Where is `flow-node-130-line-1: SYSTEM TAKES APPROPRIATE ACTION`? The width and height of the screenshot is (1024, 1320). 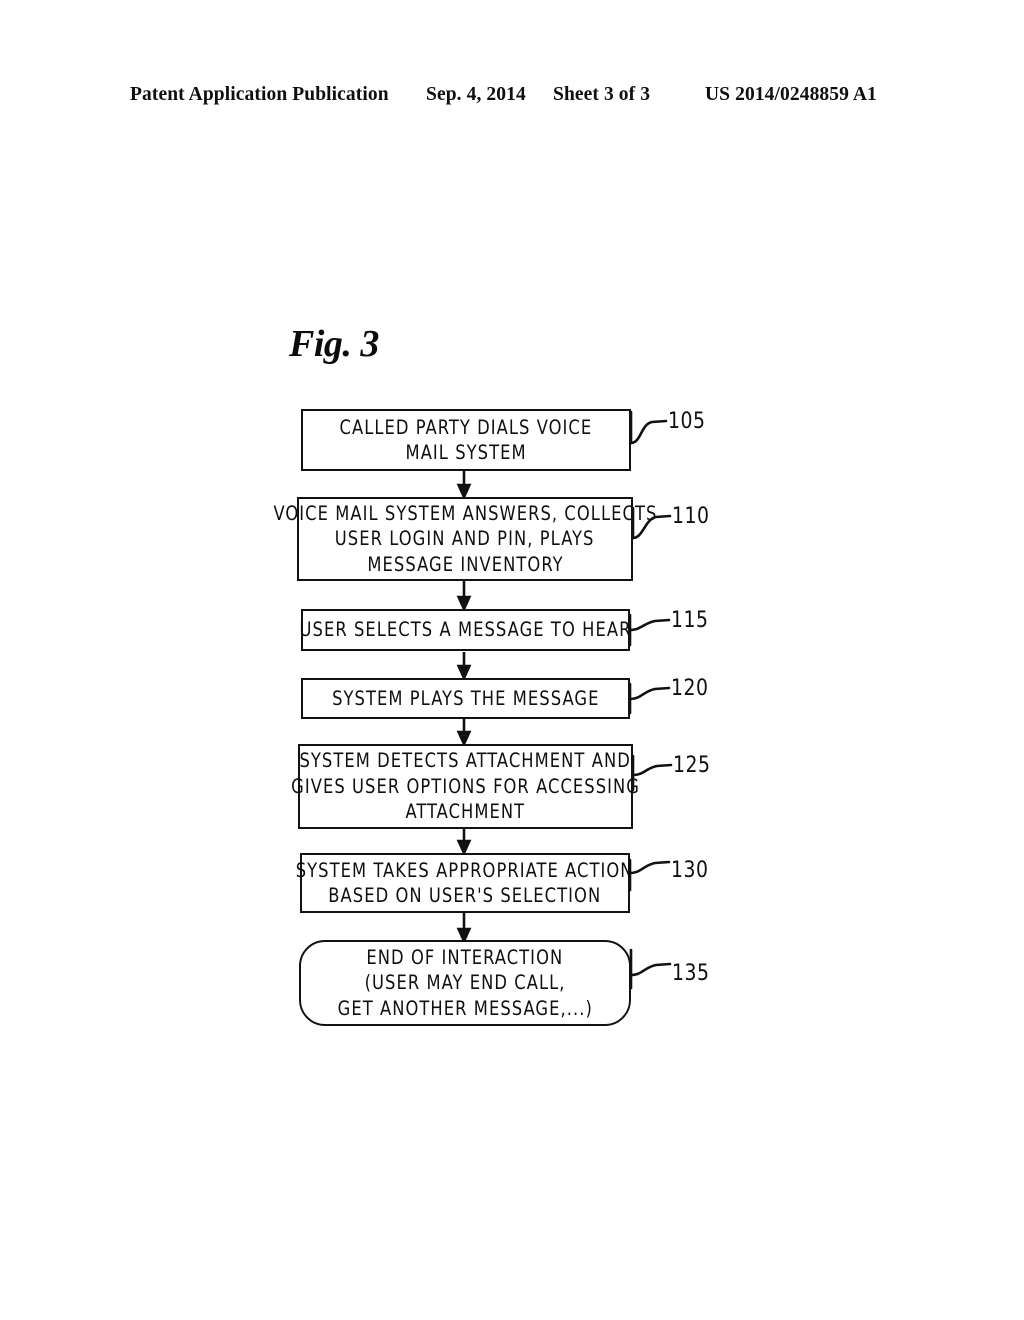
flow-node-130-line-1: SYSTEM TAKES APPROPRIATE ACTION is located at coordinates (465, 870).